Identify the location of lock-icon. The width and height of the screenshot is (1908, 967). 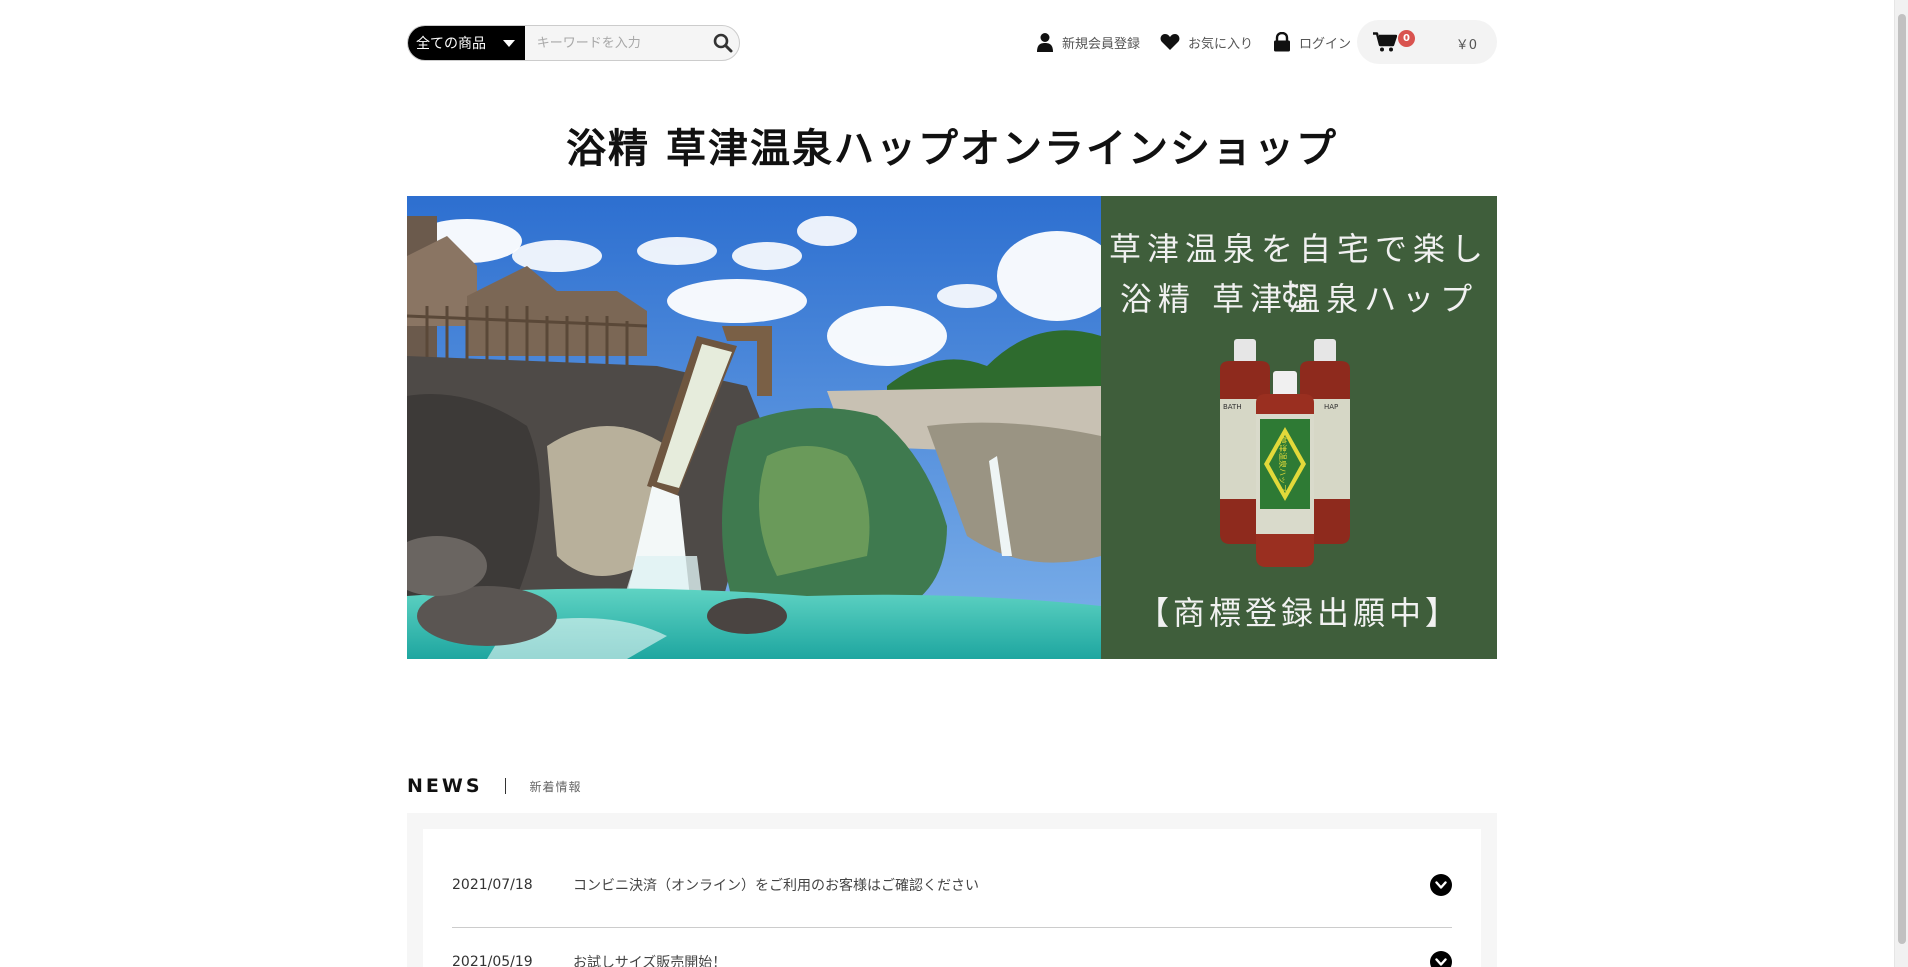
(1281, 42).